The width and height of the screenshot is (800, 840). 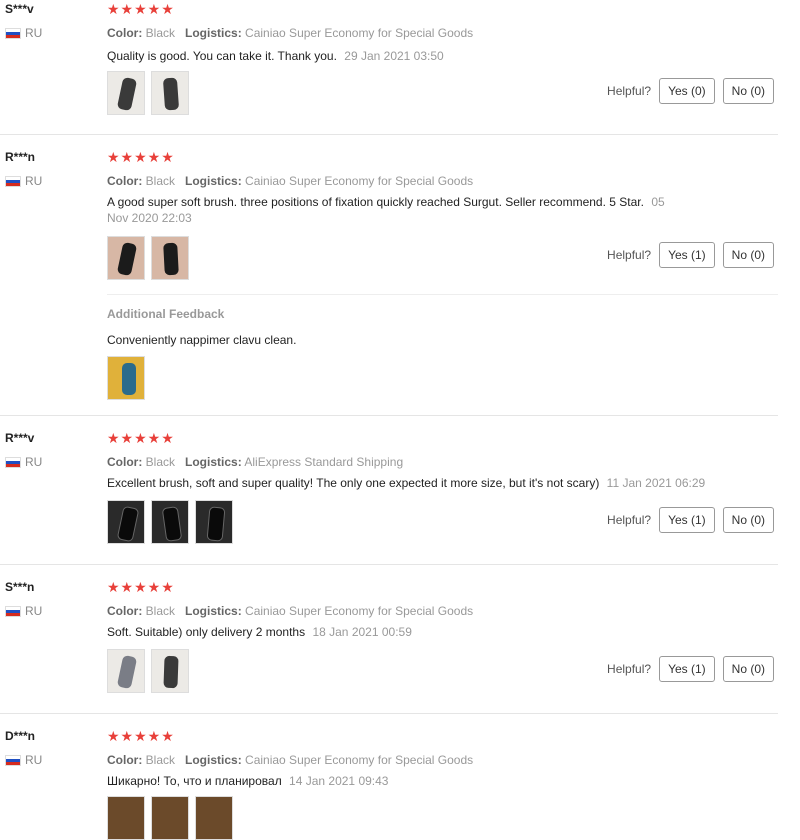 What do you see at coordinates (19, 9) in the screenshot?
I see `reviewer-name: S***v` at bounding box center [19, 9].